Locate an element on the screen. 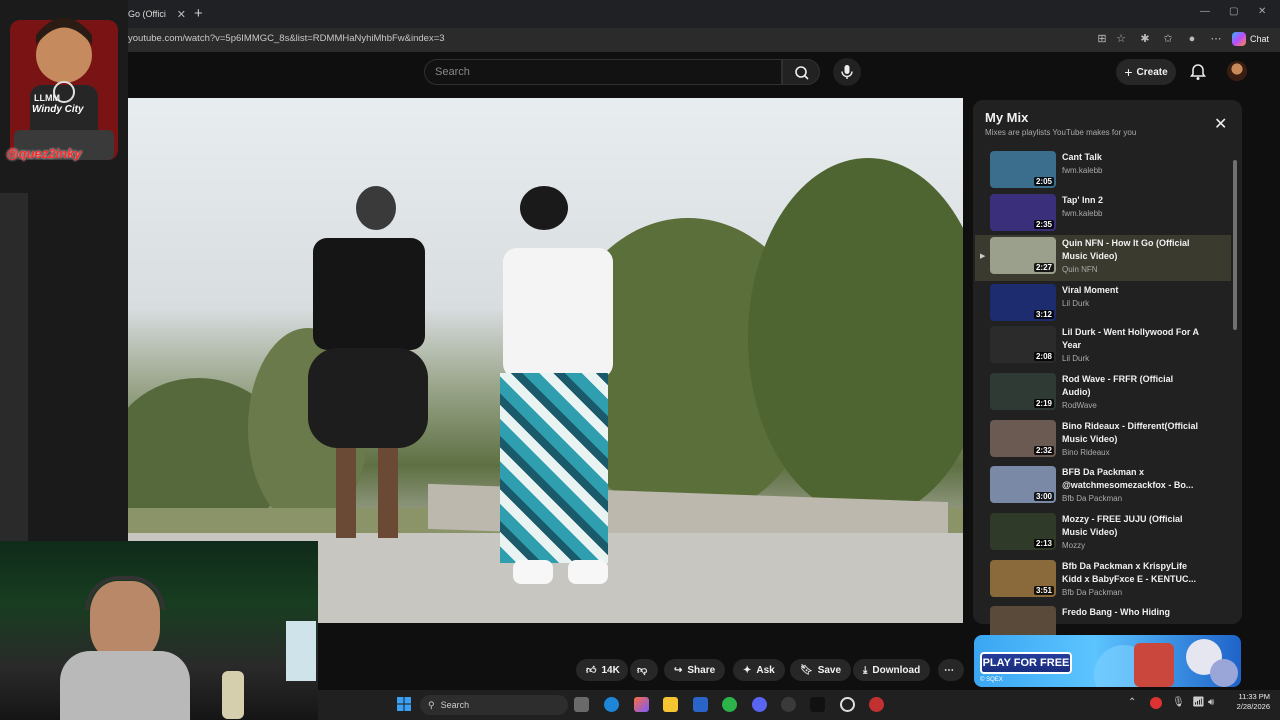  playlist-item-duration: 2:13 is located at coordinates (1043, 543).